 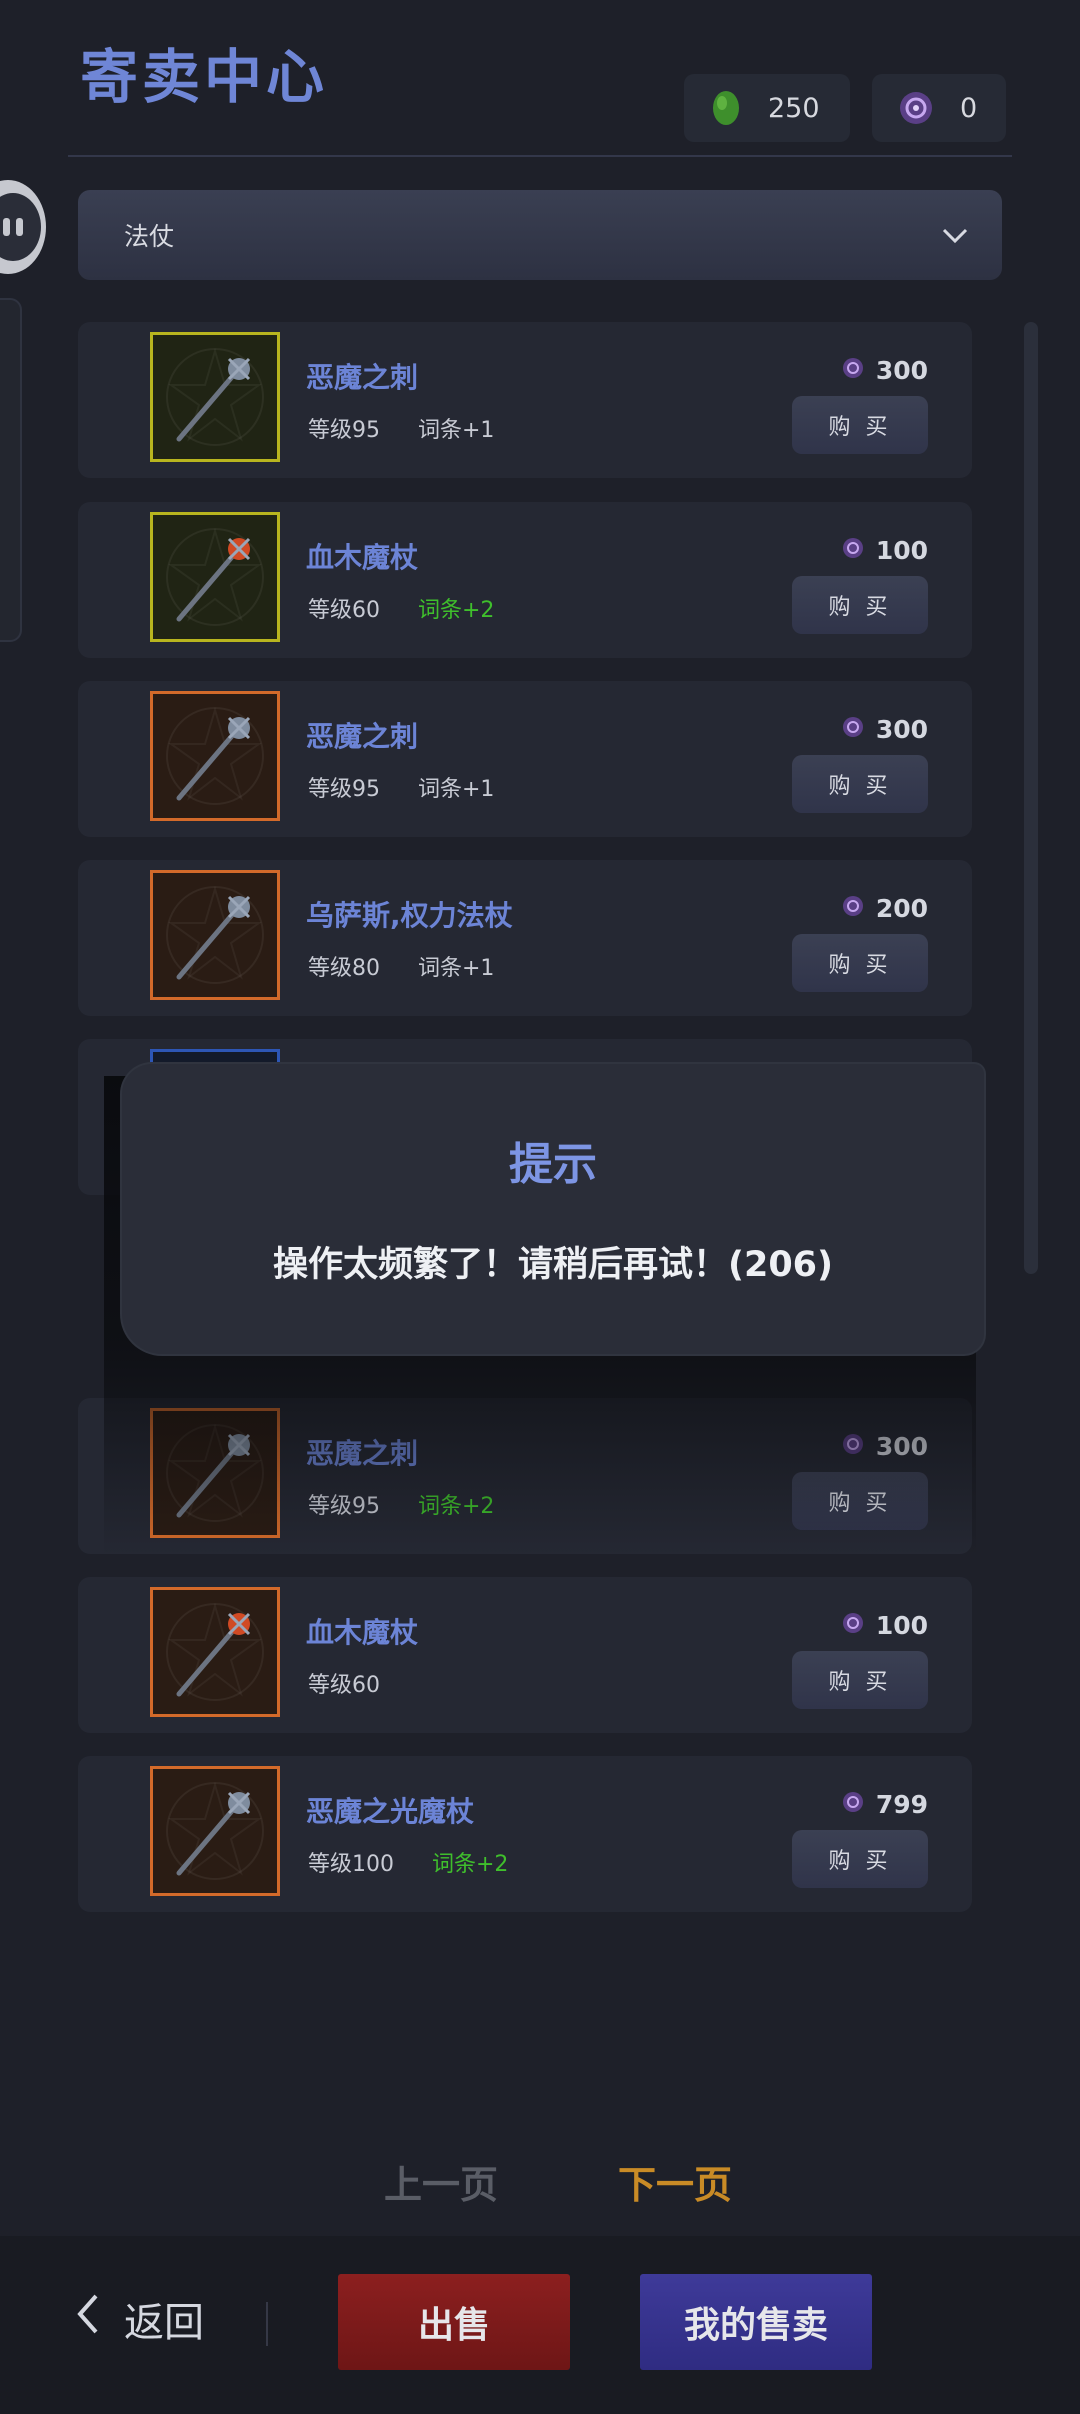 I want to click on prev-page-button: 上一页, so click(x=441, y=2181).